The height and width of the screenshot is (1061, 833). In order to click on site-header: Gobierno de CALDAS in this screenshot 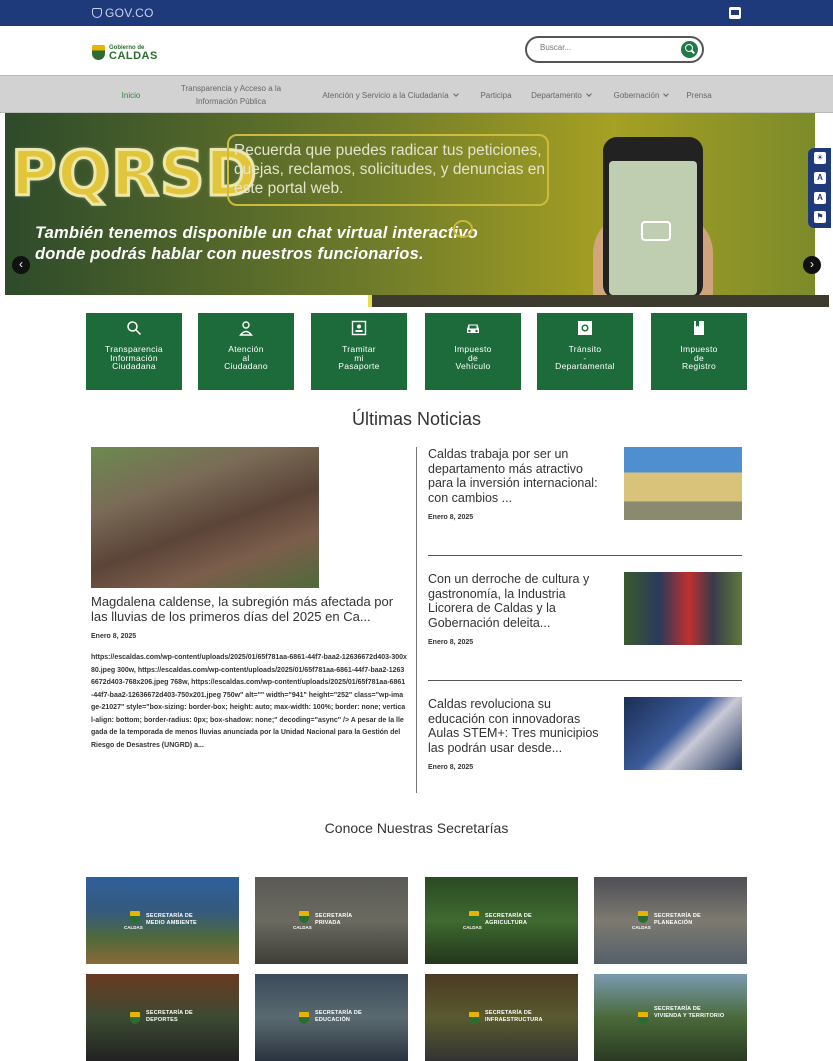, I will do `click(416, 50)`.